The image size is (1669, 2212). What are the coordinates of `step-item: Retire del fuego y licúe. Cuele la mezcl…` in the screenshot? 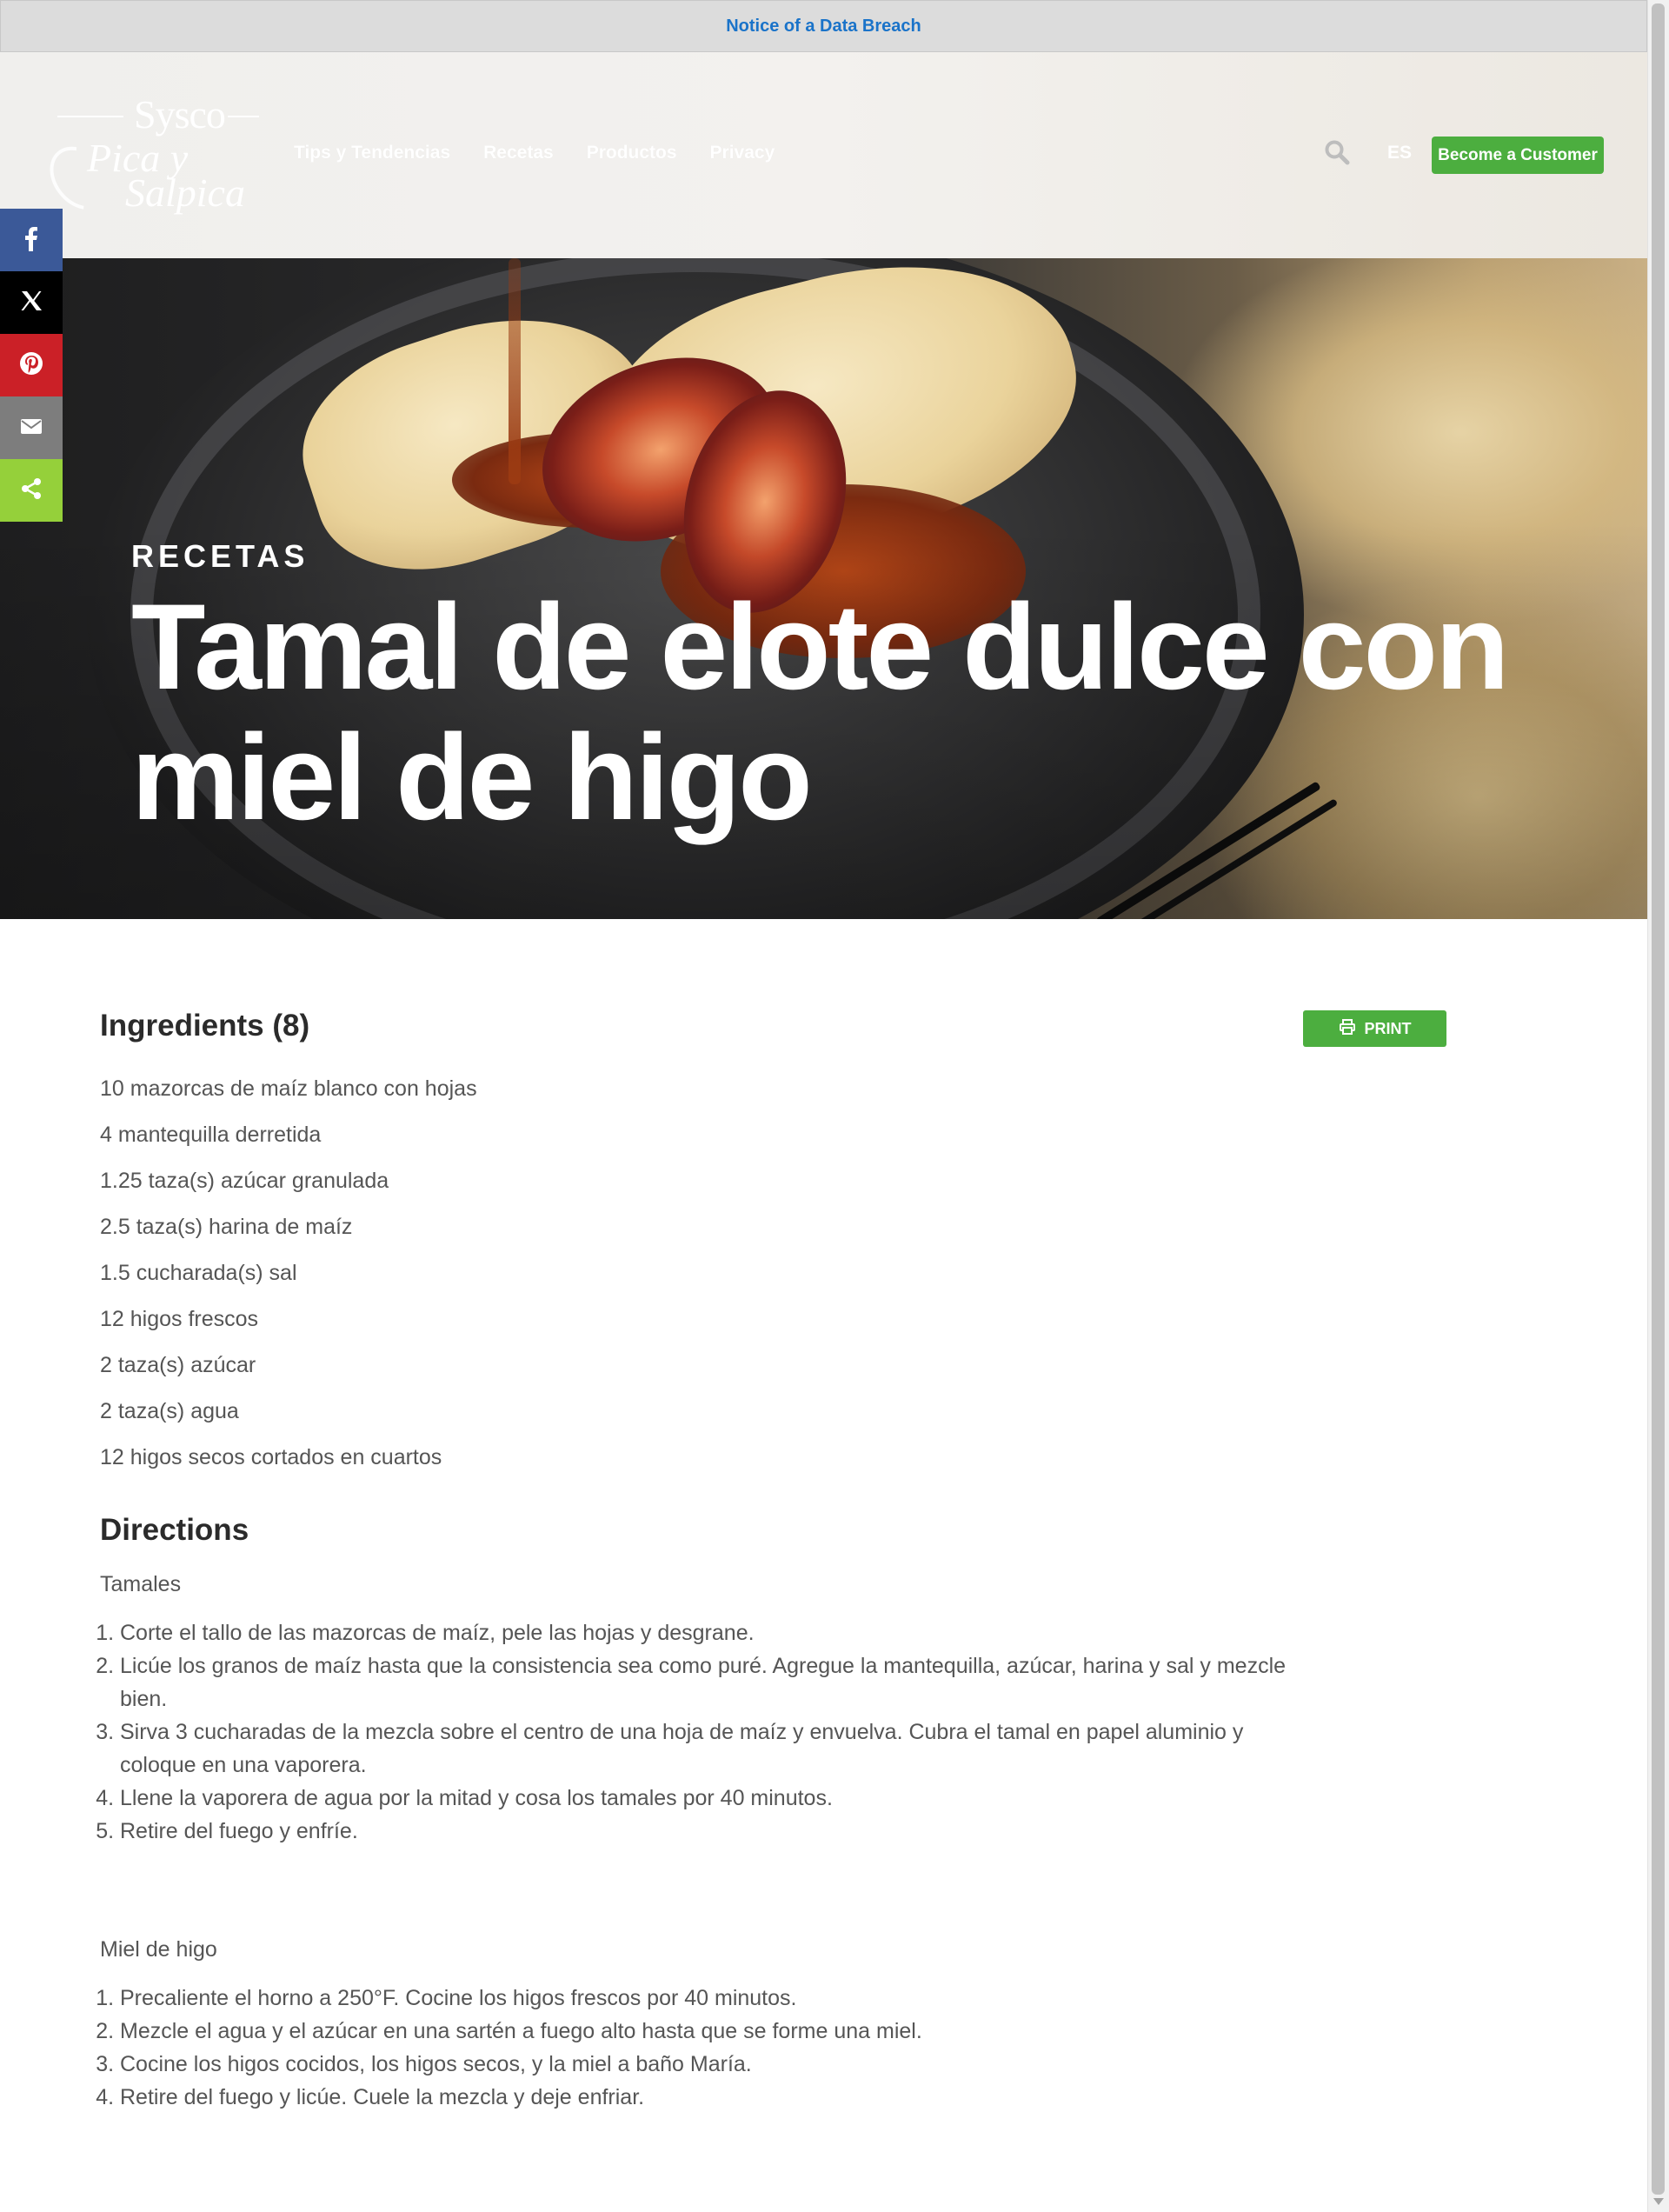 It's located at (710, 2098).